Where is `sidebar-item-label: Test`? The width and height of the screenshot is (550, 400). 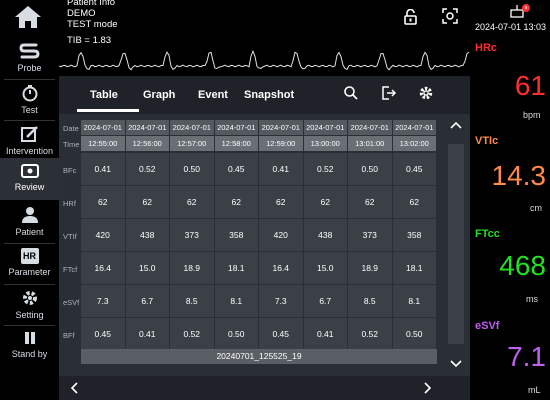 sidebar-item-label: Test is located at coordinates (29, 110).